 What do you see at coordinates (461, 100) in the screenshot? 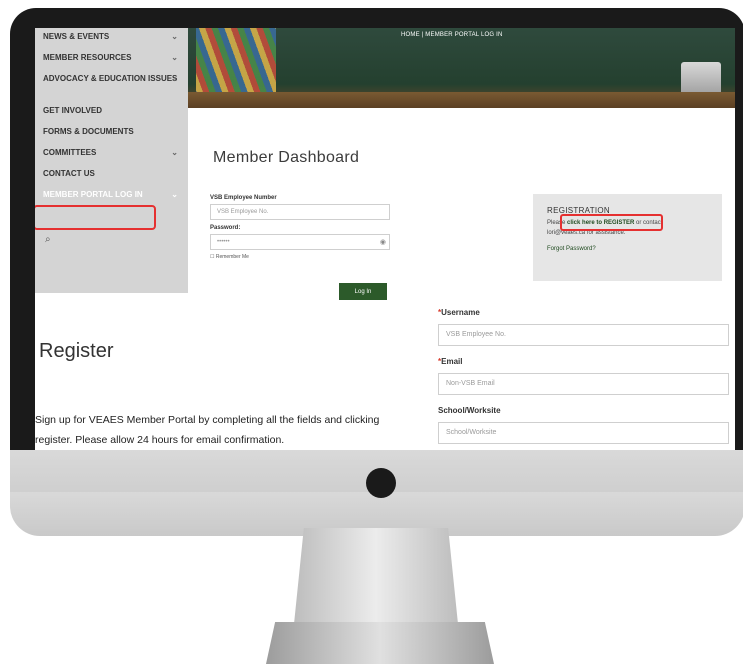
I see `desk-image` at bounding box center [461, 100].